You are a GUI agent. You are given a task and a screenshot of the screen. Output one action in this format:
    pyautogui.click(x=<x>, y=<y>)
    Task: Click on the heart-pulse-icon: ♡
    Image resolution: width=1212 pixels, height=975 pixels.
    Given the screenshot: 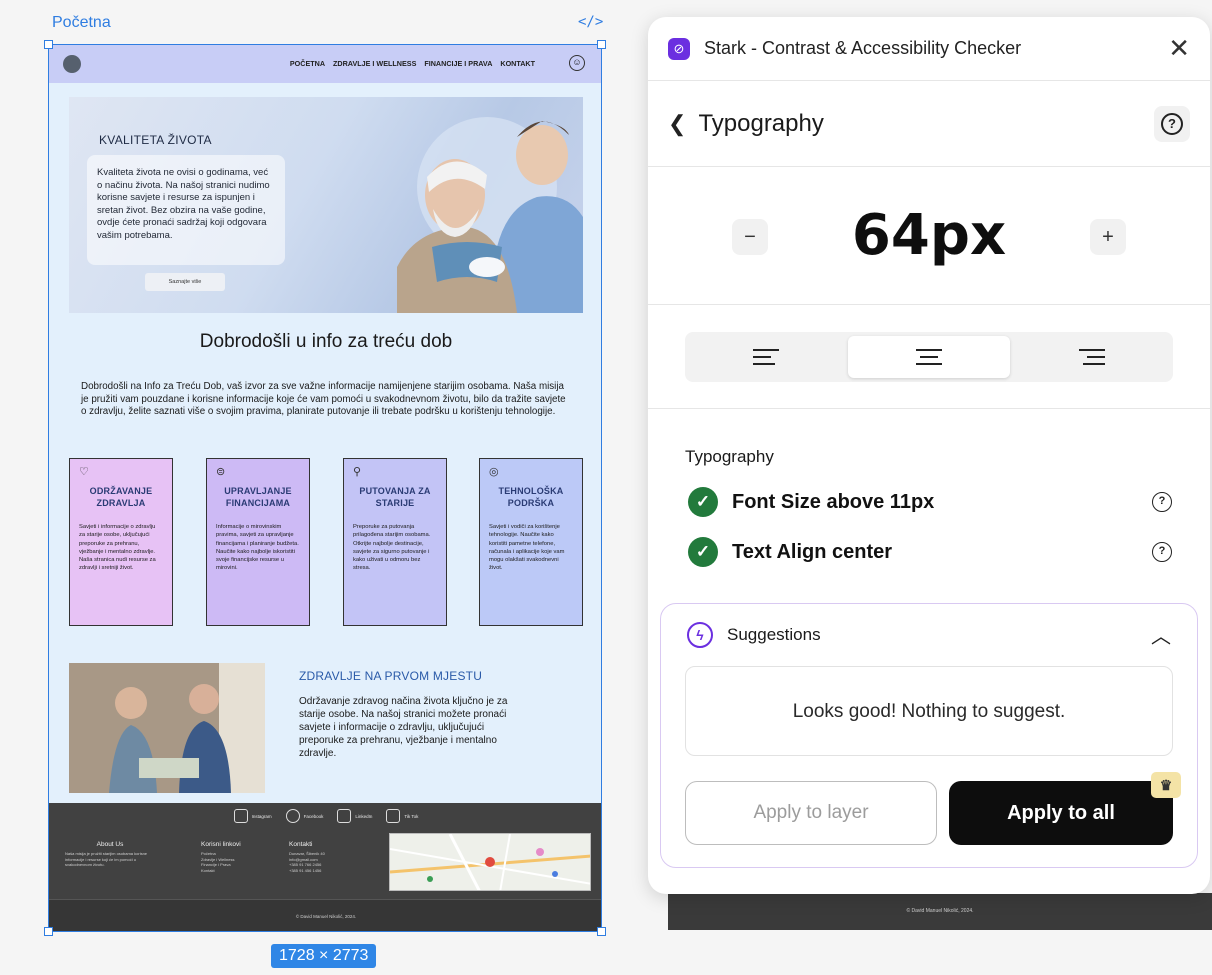 What is the action you would take?
    pyautogui.click(x=84, y=472)
    